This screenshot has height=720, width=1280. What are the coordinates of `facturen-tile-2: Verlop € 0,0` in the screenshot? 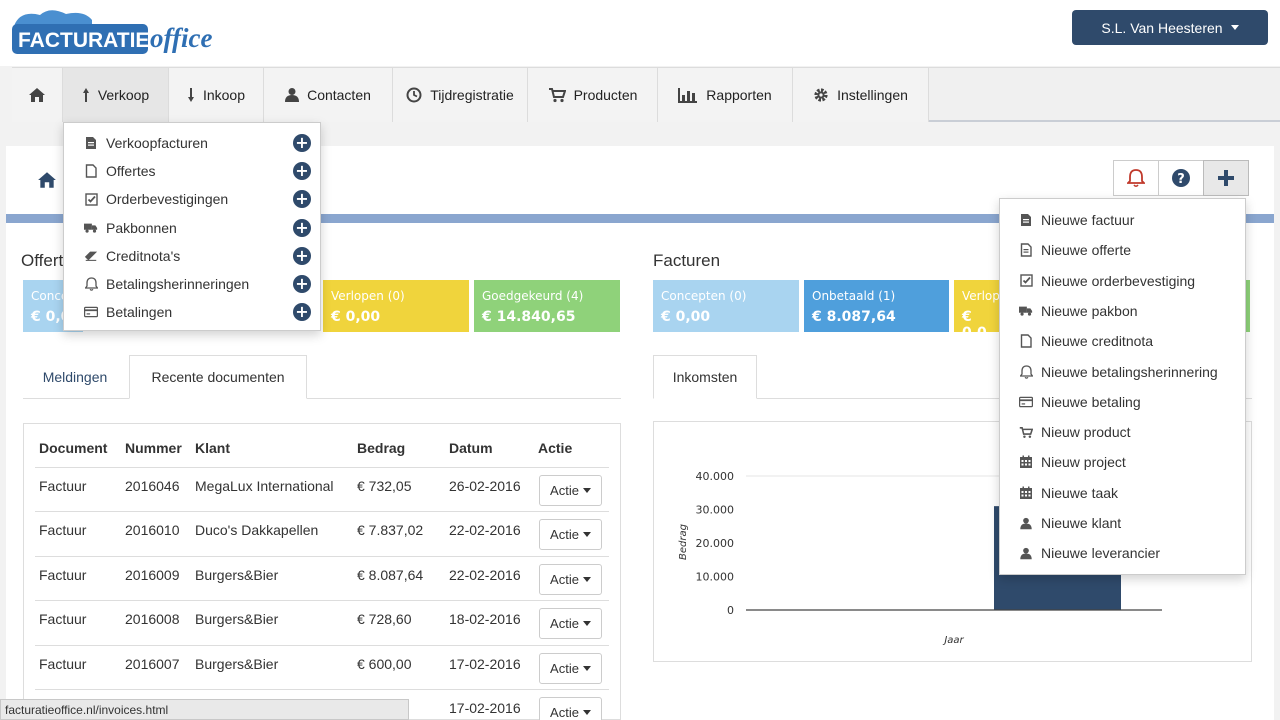 It's located at (977, 310).